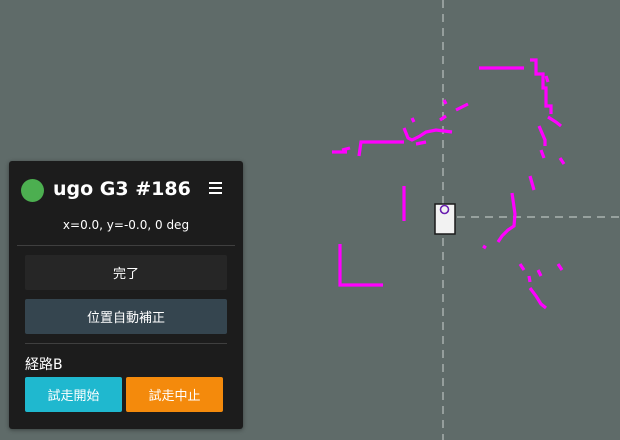 This screenshot has width=620, height=440. Describe the element at coordinates (73, 394) in the screenshot. I see `start-trial-button: 試走開始` at that location.